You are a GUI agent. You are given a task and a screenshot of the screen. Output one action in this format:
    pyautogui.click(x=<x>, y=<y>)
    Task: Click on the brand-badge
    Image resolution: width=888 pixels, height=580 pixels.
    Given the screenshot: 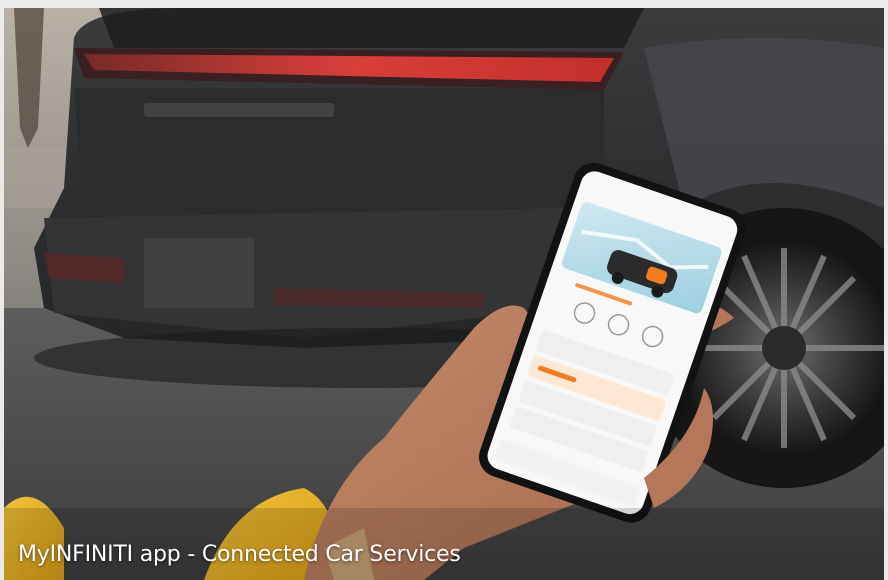 What is the action you would take?
    pyautogui.click(x=239, y=110)
    